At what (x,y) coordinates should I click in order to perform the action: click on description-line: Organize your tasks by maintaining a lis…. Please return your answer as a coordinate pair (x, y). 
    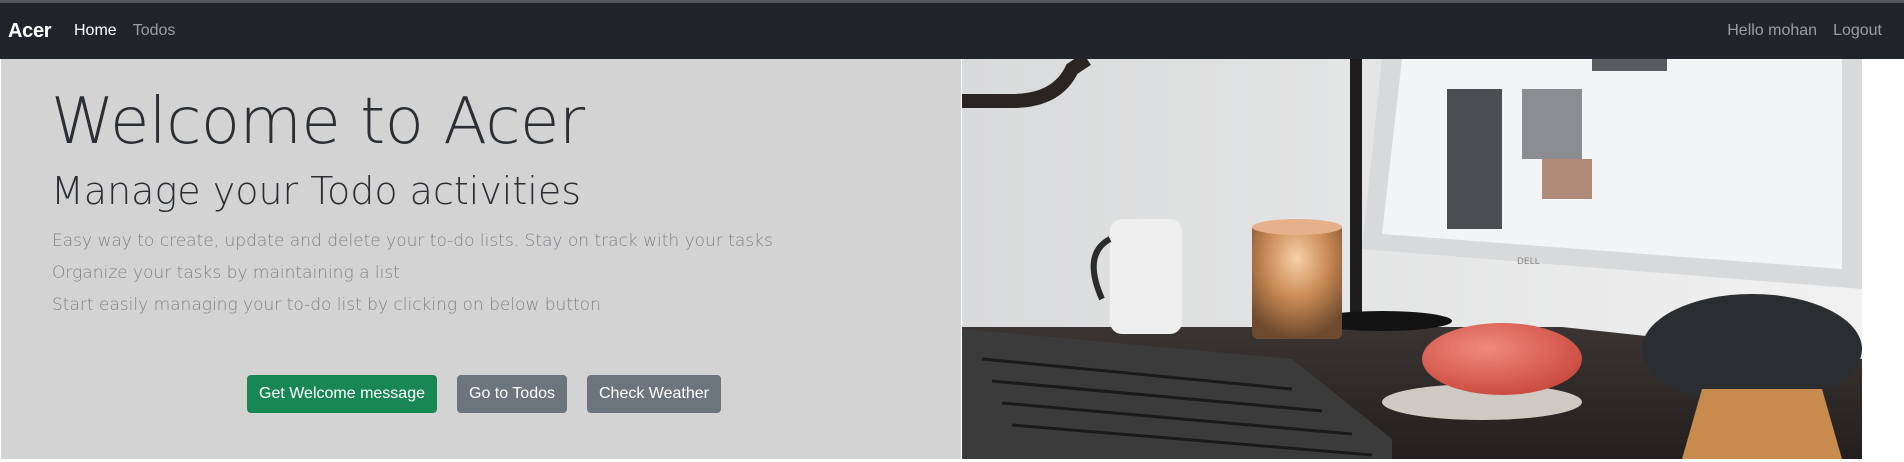
    Looking at the image, I should click on (226, 273).